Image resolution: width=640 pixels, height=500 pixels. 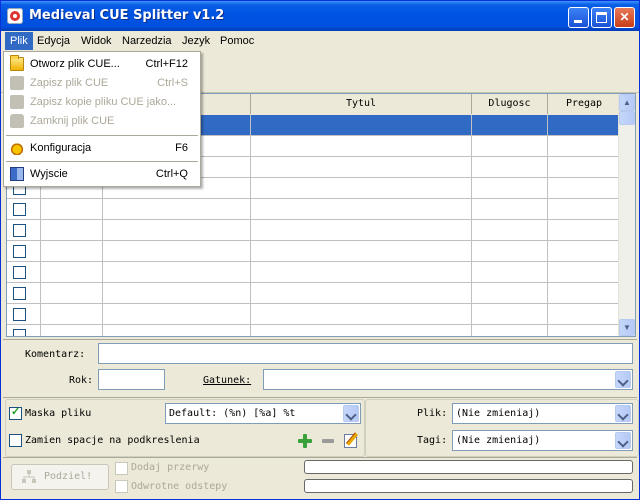 What do you see at coordinates (68, 476) in the screenshot?
I see `split-button-label: Podziel!` at bounding box center [68, 476].